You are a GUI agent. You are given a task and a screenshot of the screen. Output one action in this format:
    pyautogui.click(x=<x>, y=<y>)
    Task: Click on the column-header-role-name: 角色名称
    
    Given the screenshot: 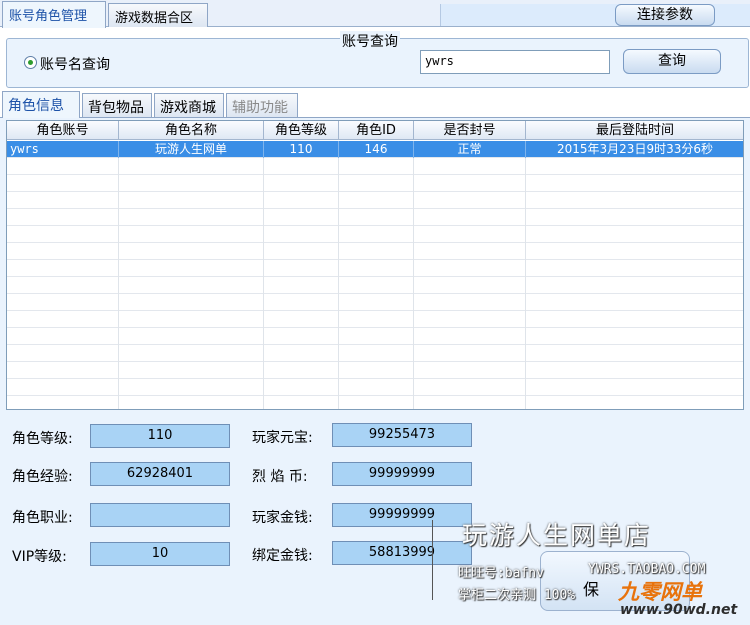 What is the action you would take?
    pyautogui.click(x=191, y=130)
    